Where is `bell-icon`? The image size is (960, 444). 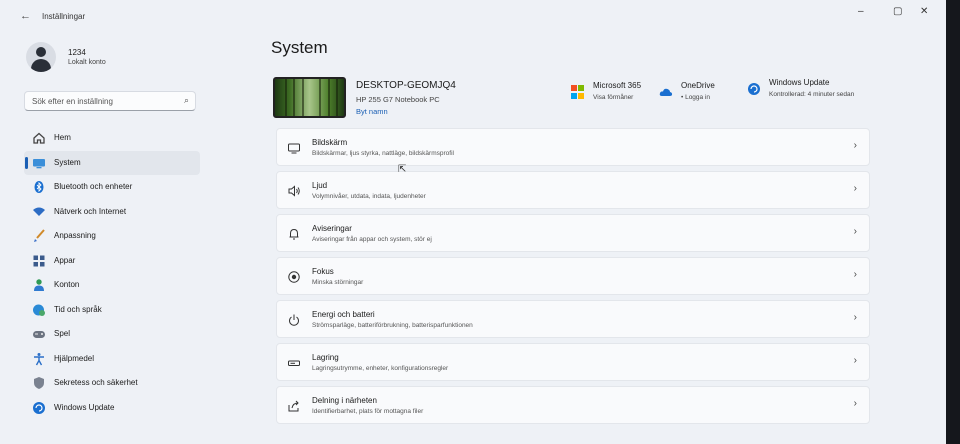 bell-icon is located at coordinates (294, 234).